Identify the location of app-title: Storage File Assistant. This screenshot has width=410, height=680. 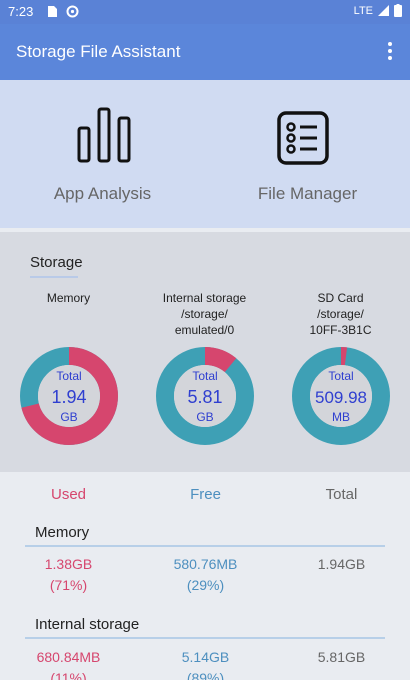
(98, 51).